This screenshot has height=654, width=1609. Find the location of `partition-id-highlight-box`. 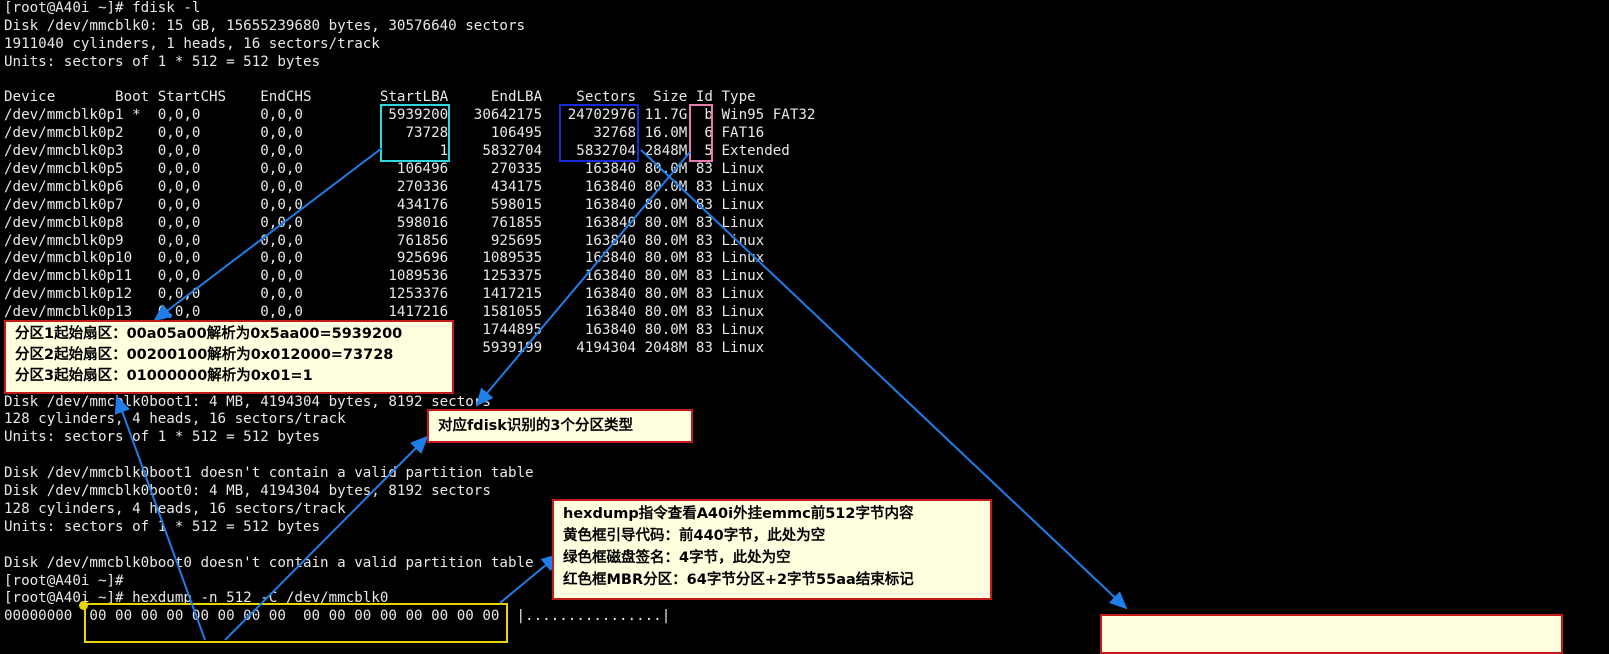

partition-id-highlight-box is located at coordinates (701, 133).